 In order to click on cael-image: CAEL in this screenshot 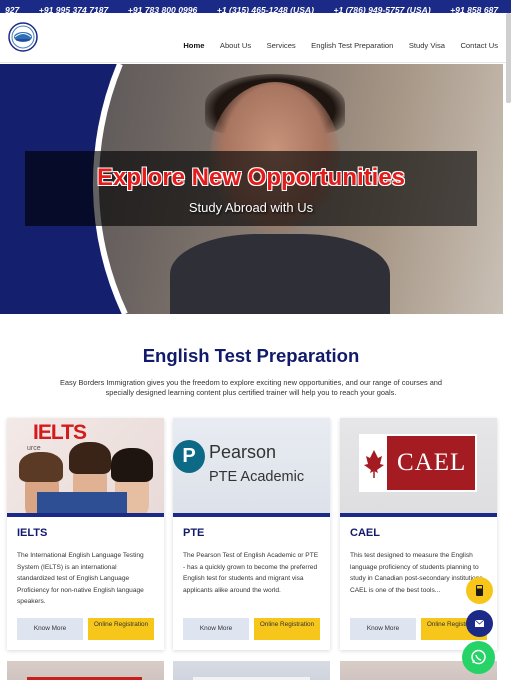, I will do `click(418, 465)`.